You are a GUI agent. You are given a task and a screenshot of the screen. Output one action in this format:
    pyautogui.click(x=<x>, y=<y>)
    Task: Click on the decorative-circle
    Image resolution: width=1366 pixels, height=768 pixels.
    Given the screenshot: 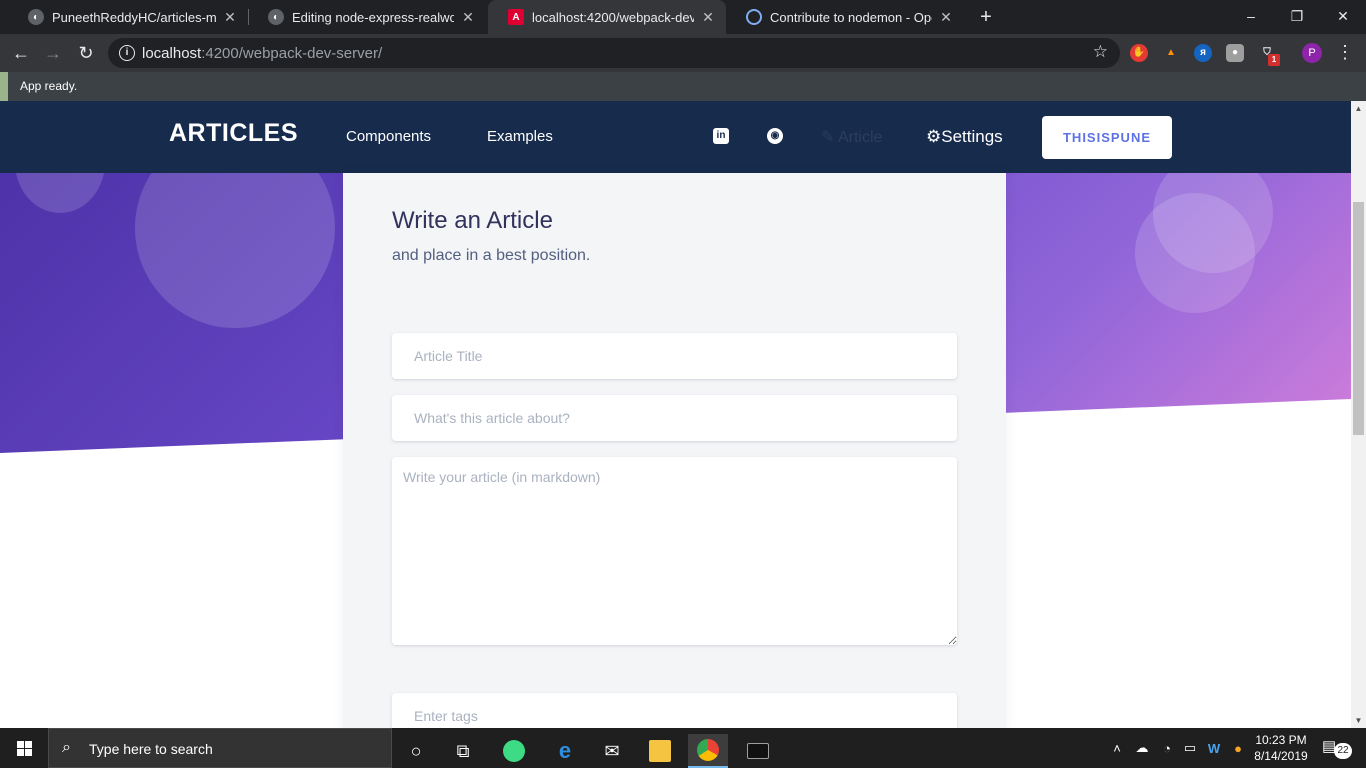 What is the action you would take?
    pyautogui.click(x=1195, y=253)
    